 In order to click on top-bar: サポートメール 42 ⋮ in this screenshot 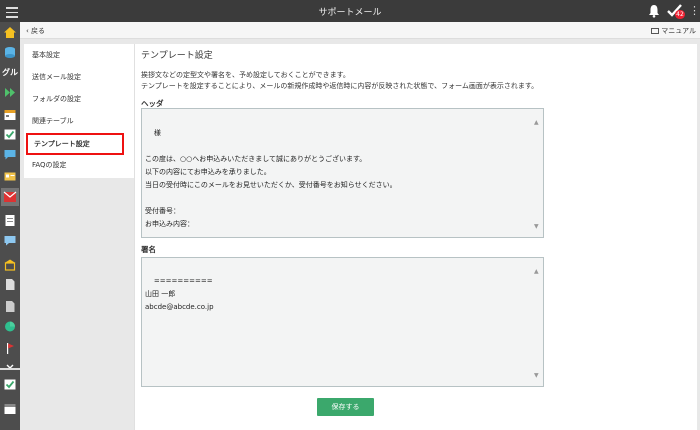, I will do `click(350, 11)`.